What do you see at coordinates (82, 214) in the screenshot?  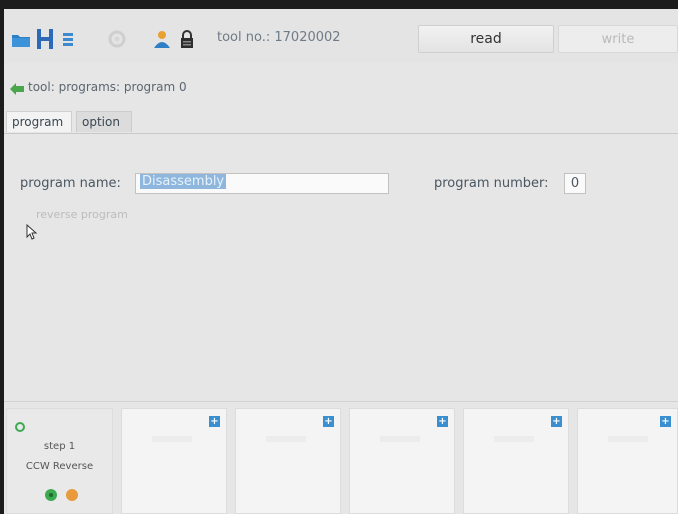 I see `reverse-program-checkbox: reverse program` at bounding box center [82, 214].